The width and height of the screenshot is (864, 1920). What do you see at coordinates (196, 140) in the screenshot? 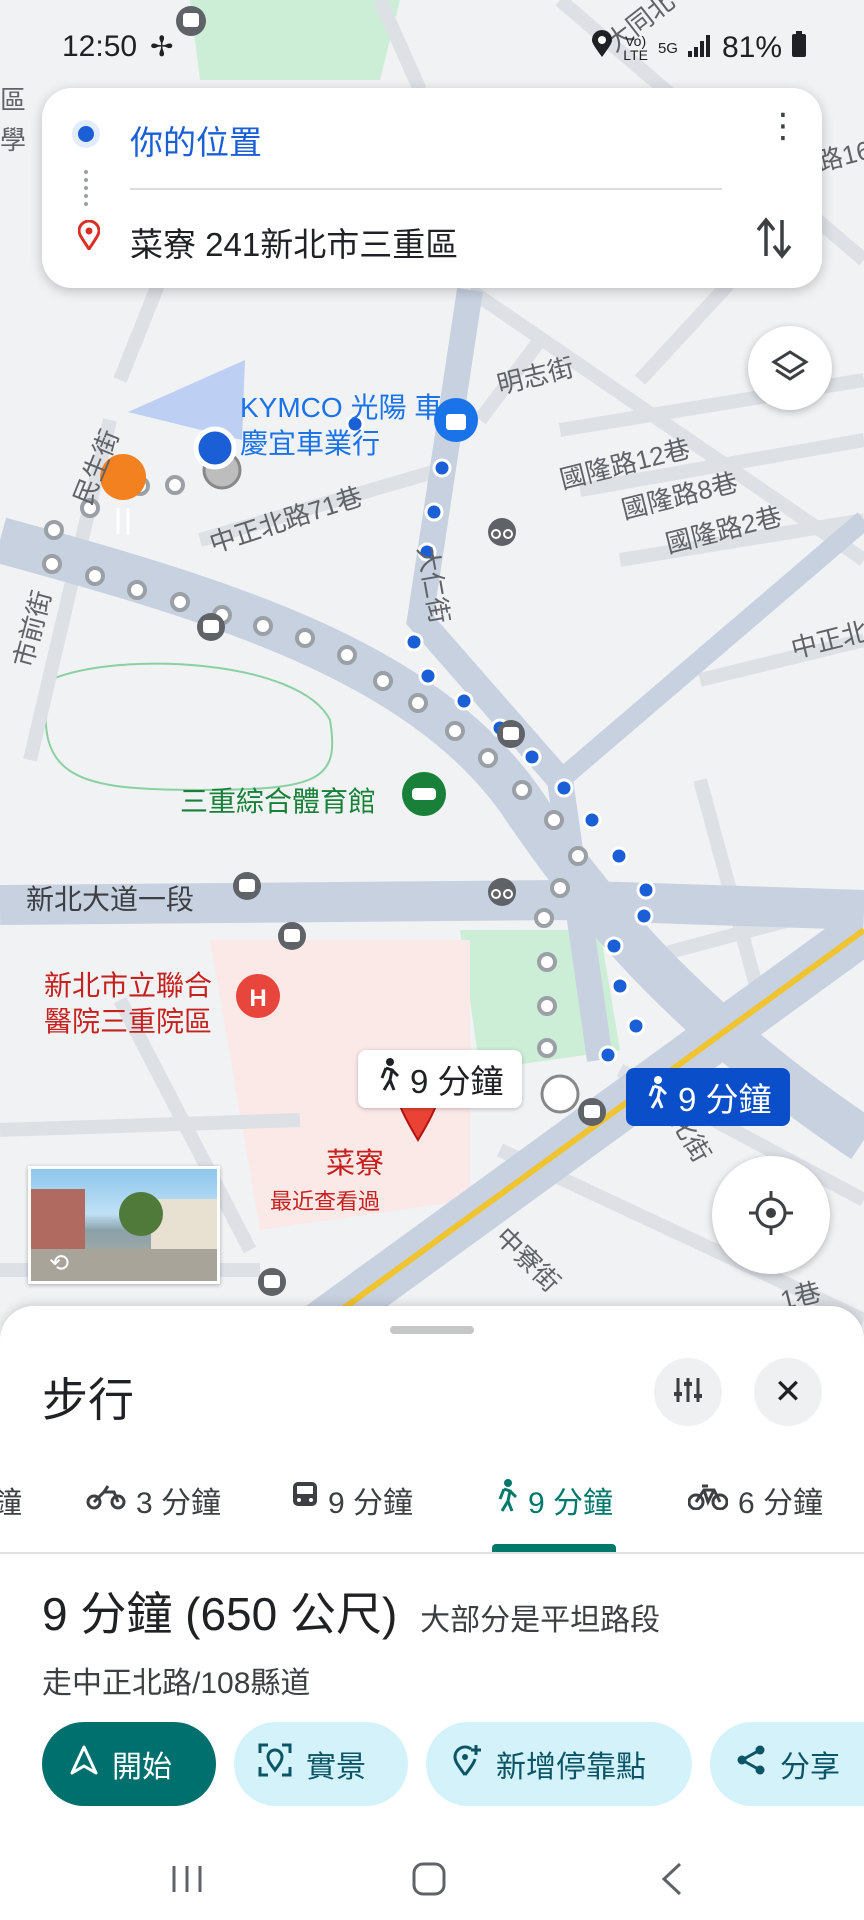
I see `origin-field: 你的位置` at bounding box center [196, 140].